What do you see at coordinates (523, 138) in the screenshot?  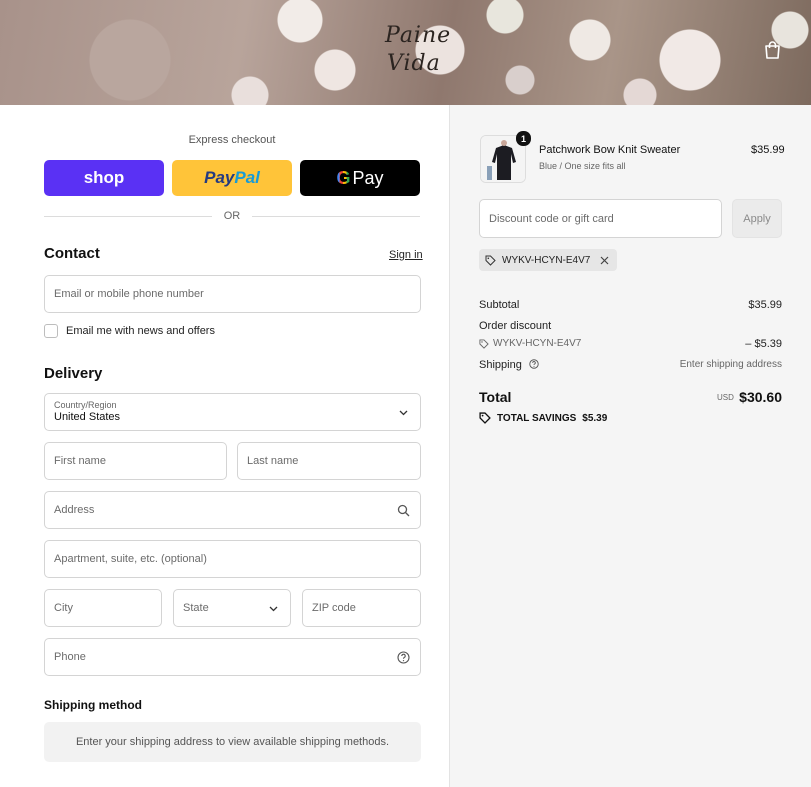 I see `quantity-badge: 1` at bounding box center [523, 138].